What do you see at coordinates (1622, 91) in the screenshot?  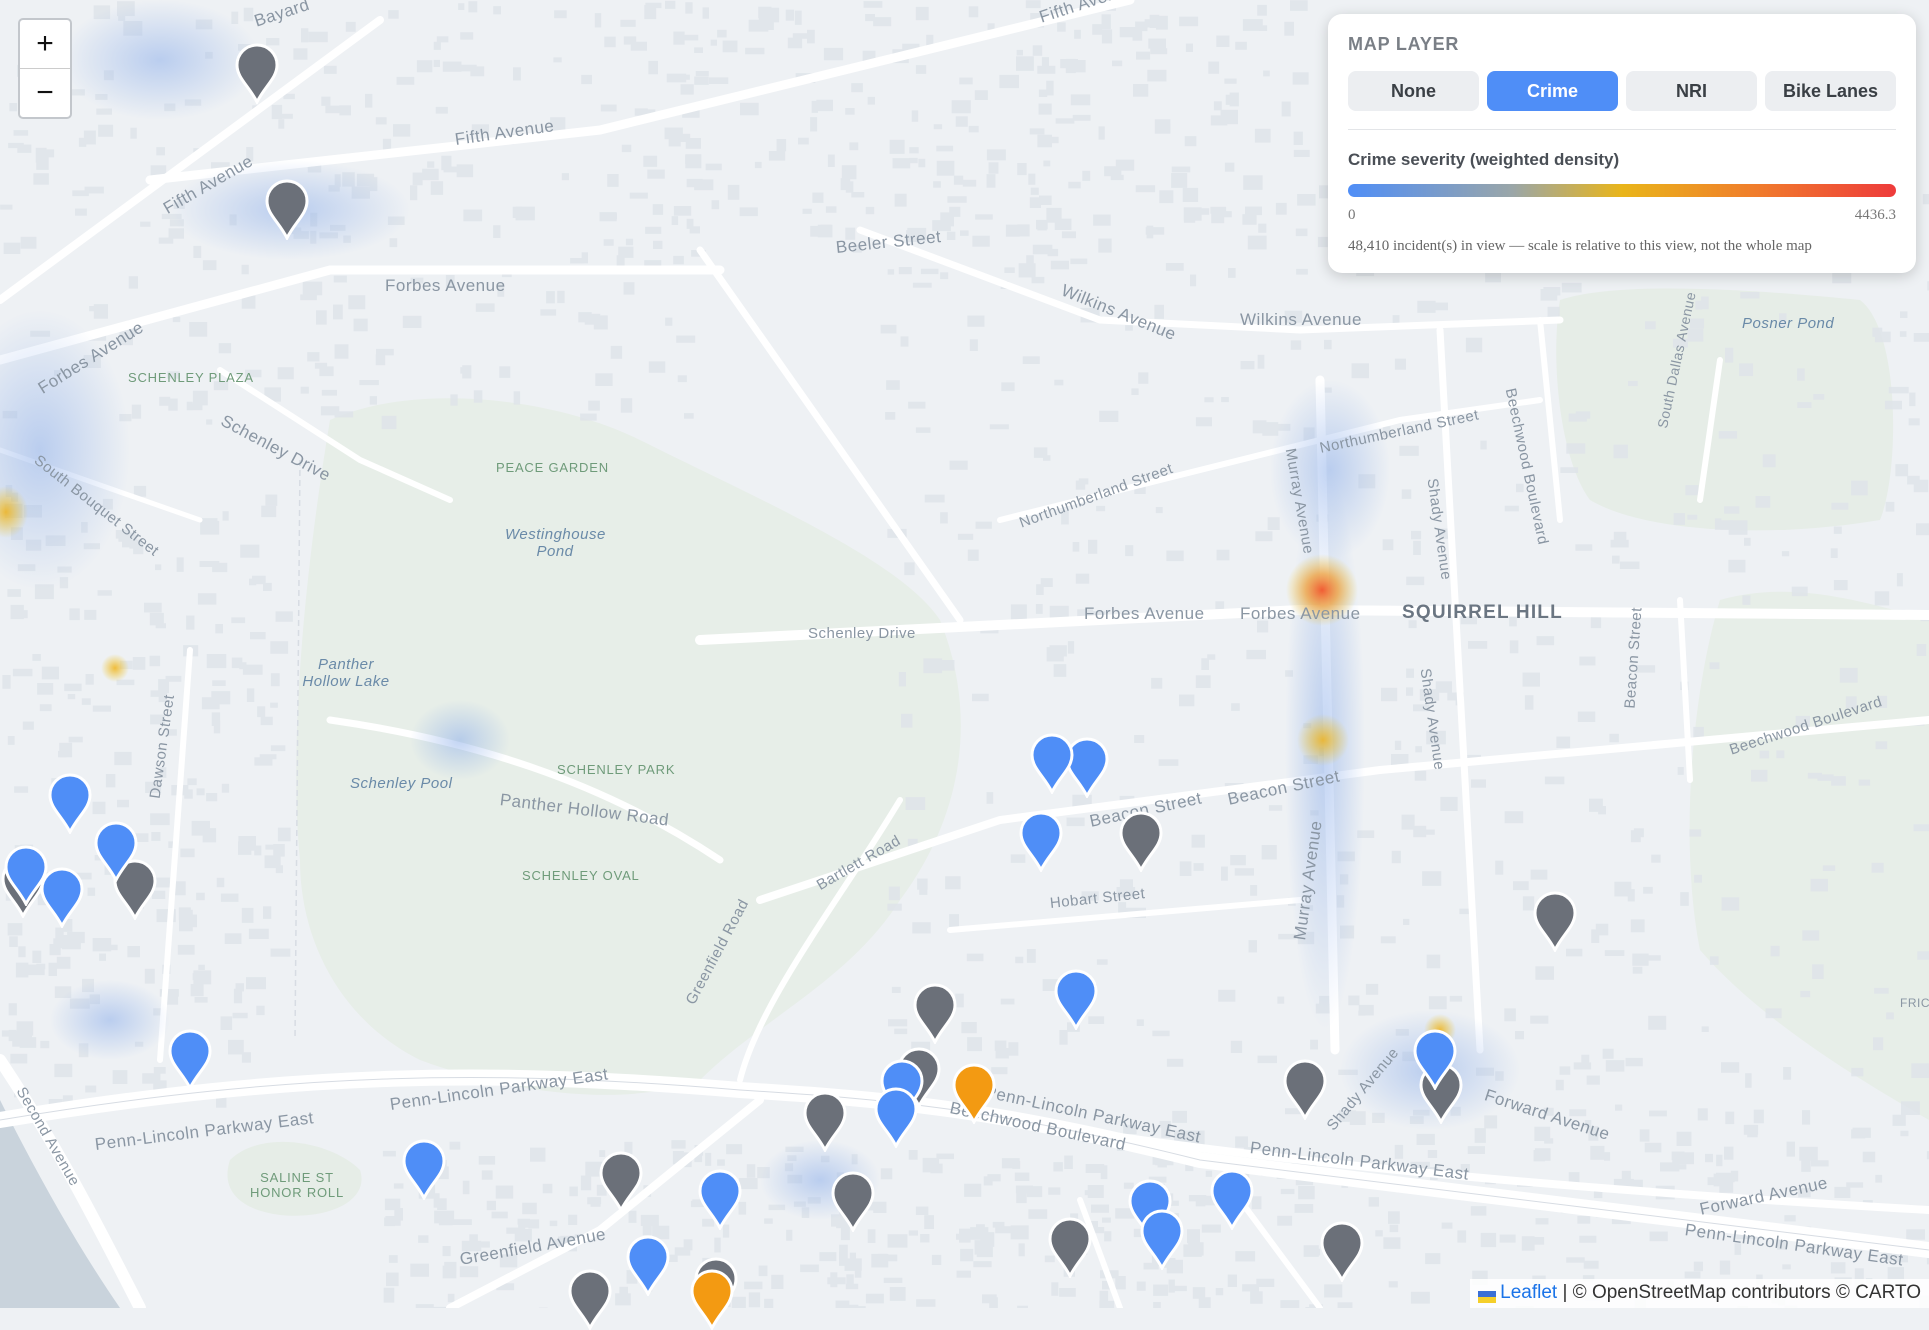 I see `layer-button-group: None Crime NRI Bike Lanes` at bounding box center [1622, 91].